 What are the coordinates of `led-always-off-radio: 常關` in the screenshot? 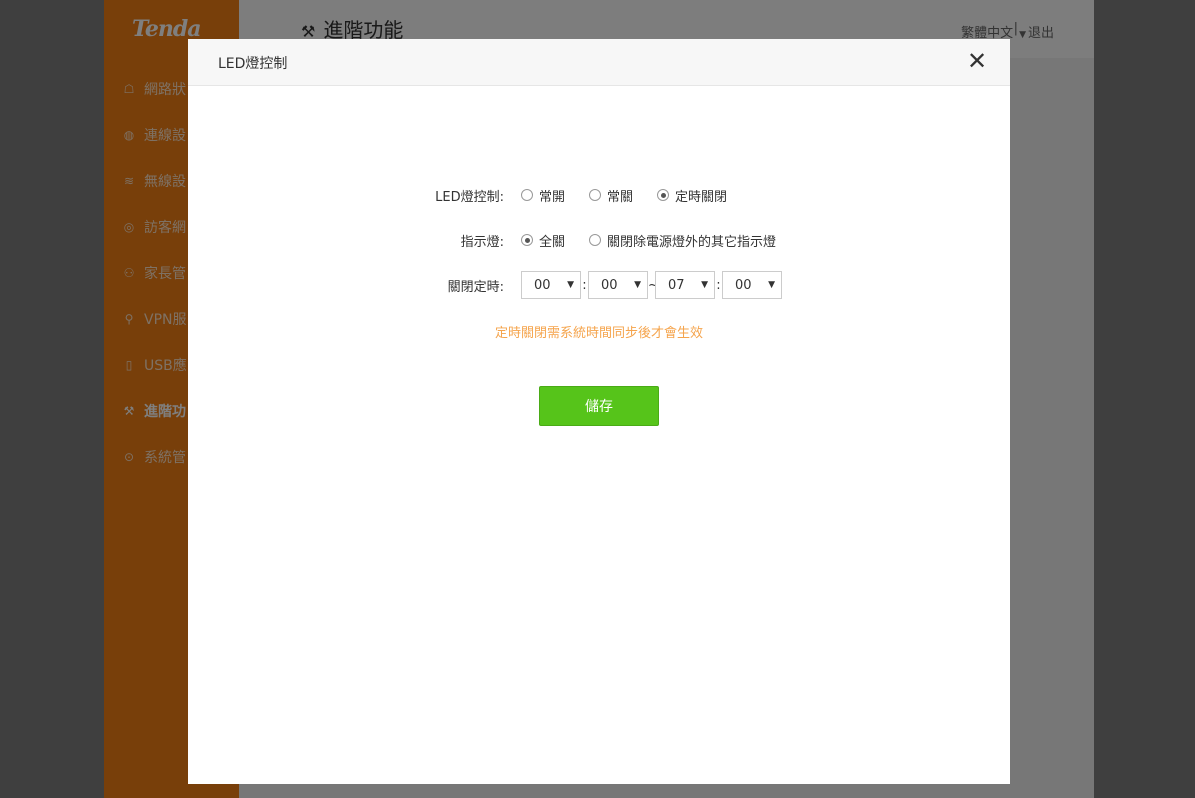 It's located at (611, 195).